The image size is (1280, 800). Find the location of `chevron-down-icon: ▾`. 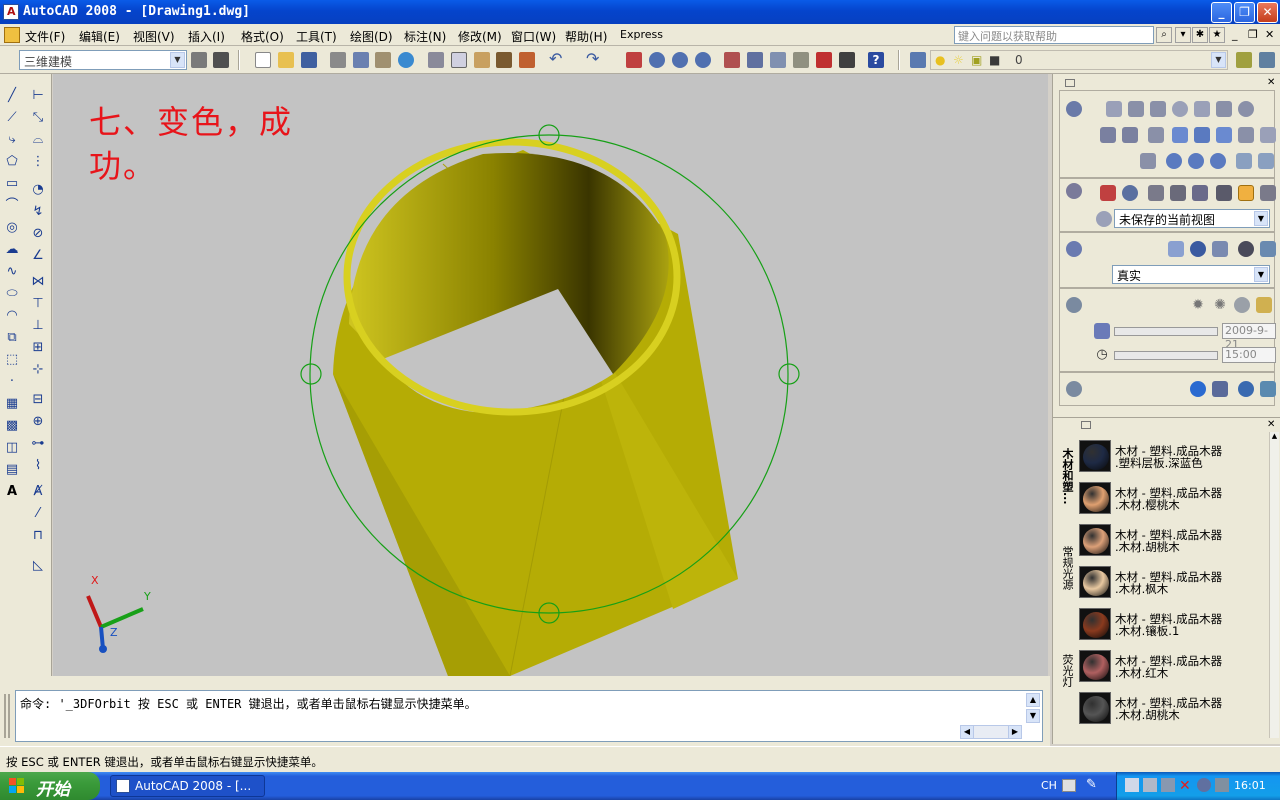

chevron-down-icon: ▾ is located at coordinates (1183, 35).